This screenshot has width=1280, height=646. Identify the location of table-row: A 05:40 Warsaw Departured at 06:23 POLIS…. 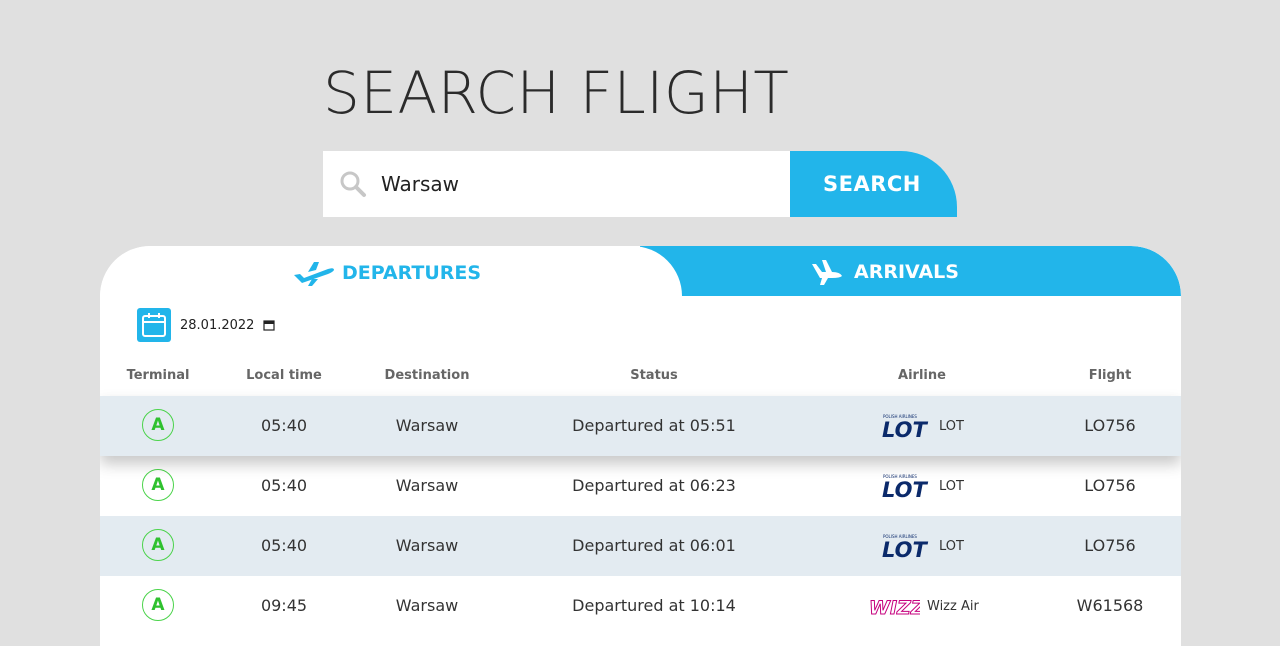
(640, 486).